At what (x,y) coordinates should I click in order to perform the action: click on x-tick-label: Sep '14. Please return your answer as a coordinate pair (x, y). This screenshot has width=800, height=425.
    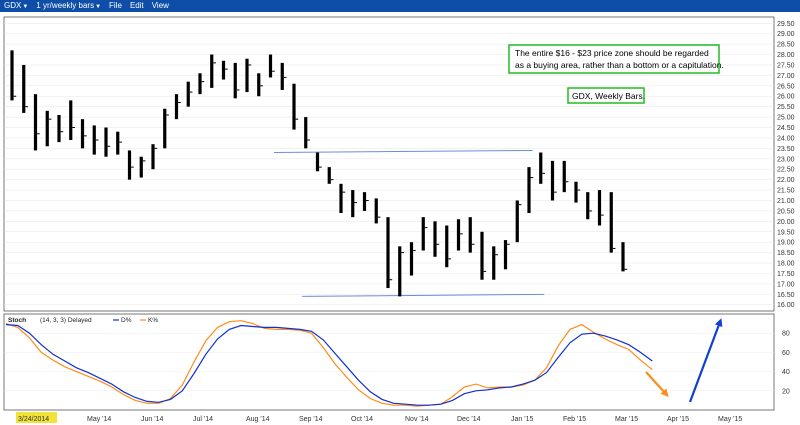
    Looking at the image, I should click on (311, 419).